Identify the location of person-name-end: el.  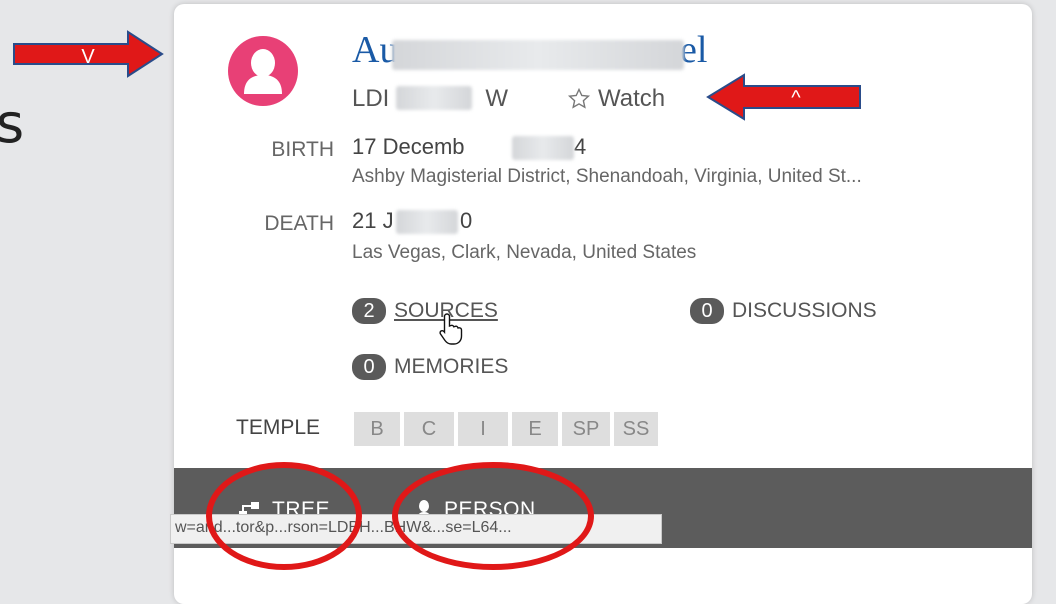
(694, 50).